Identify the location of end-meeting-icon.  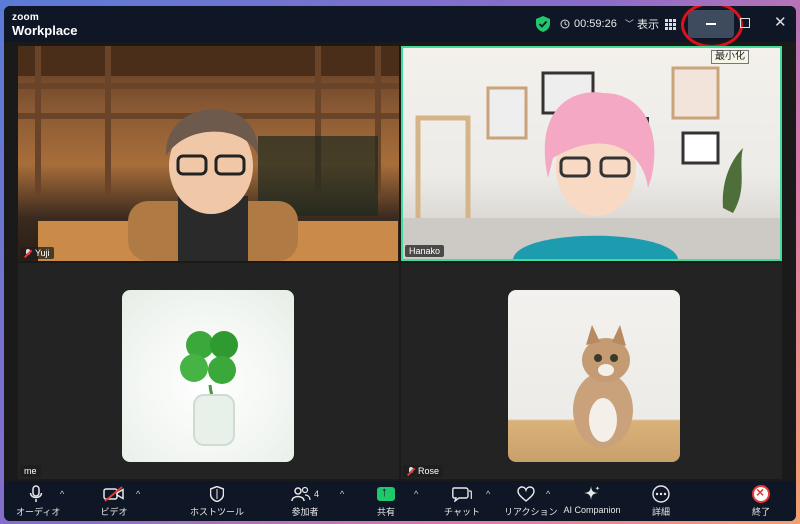
(761, 493).